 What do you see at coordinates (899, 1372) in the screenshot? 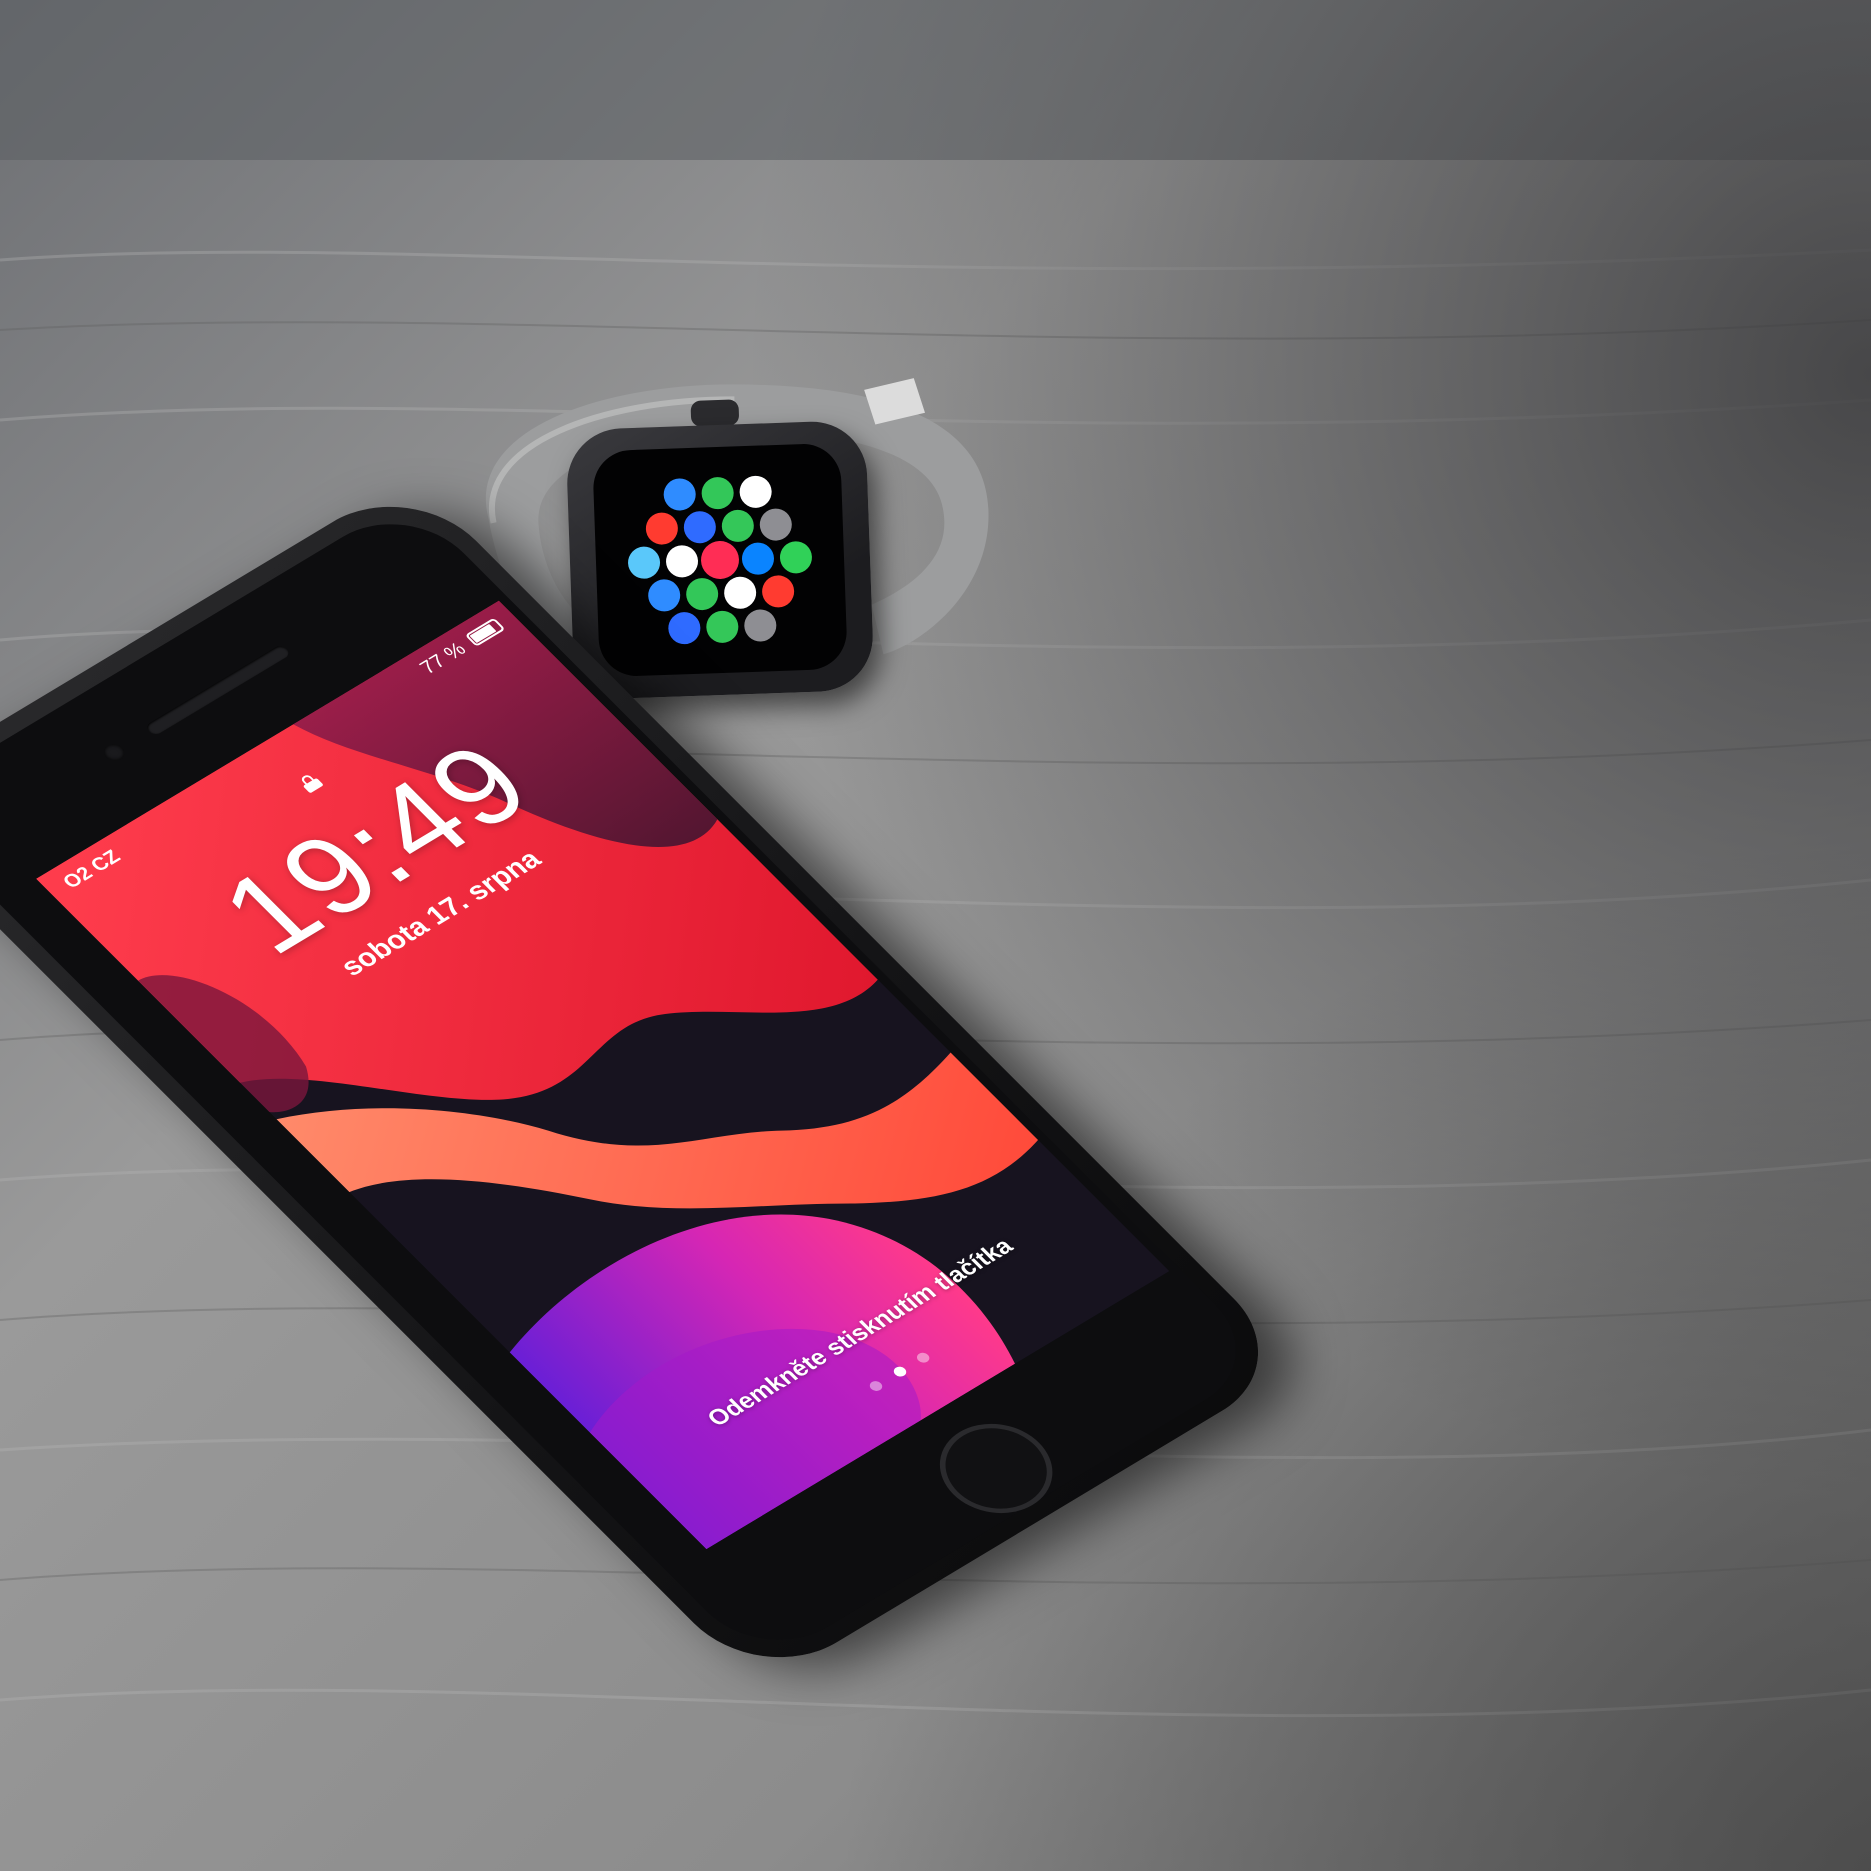
I see `page-dot-active` at bounding box center [899, 1372].